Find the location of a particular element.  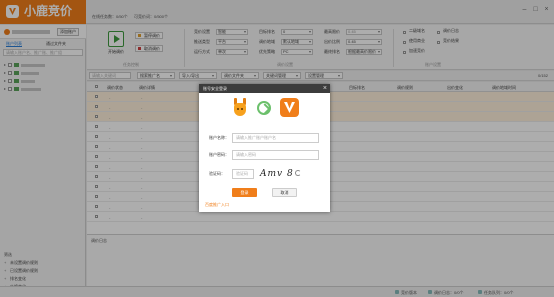

captcha-image: Amv 8 is located at coordinates (275, 174).